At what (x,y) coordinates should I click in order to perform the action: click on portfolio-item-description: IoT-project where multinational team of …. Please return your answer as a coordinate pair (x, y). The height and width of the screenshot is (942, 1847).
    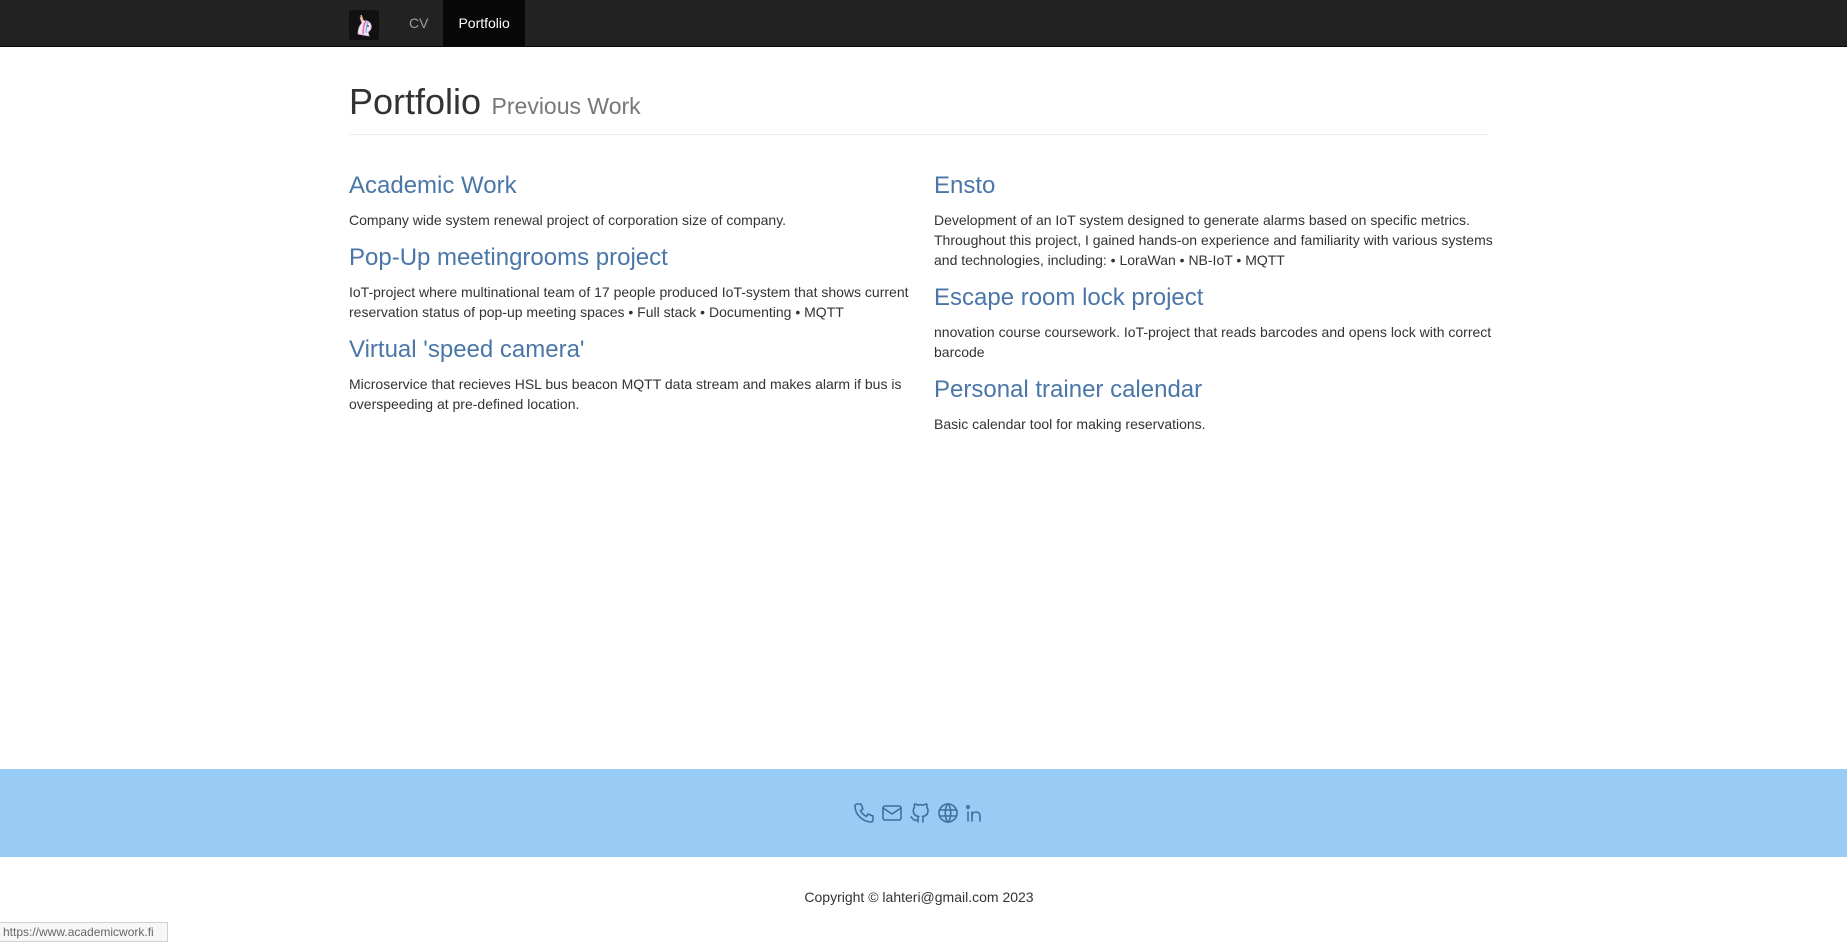
    Looking at the image, I should click on (629, 302).